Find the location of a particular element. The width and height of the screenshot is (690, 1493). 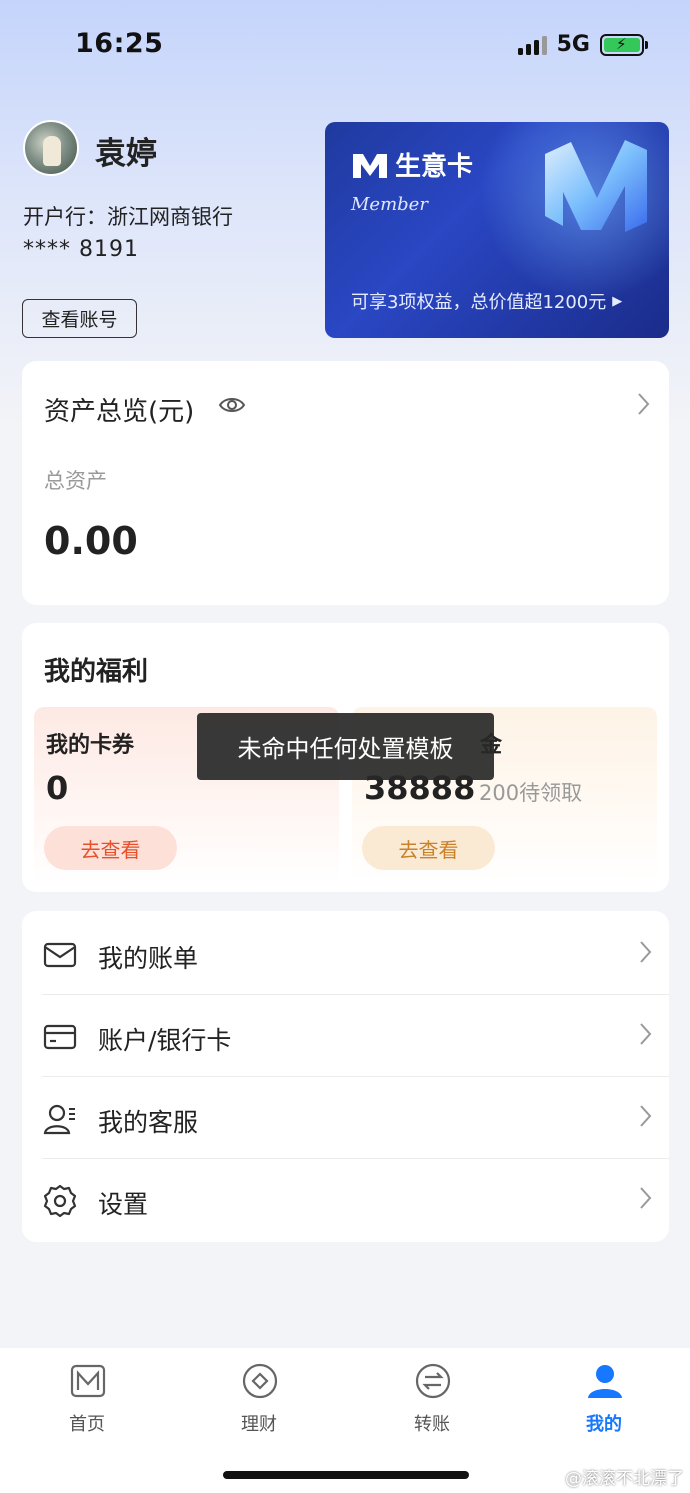

user-icon is located at coordinates (605, 1381).